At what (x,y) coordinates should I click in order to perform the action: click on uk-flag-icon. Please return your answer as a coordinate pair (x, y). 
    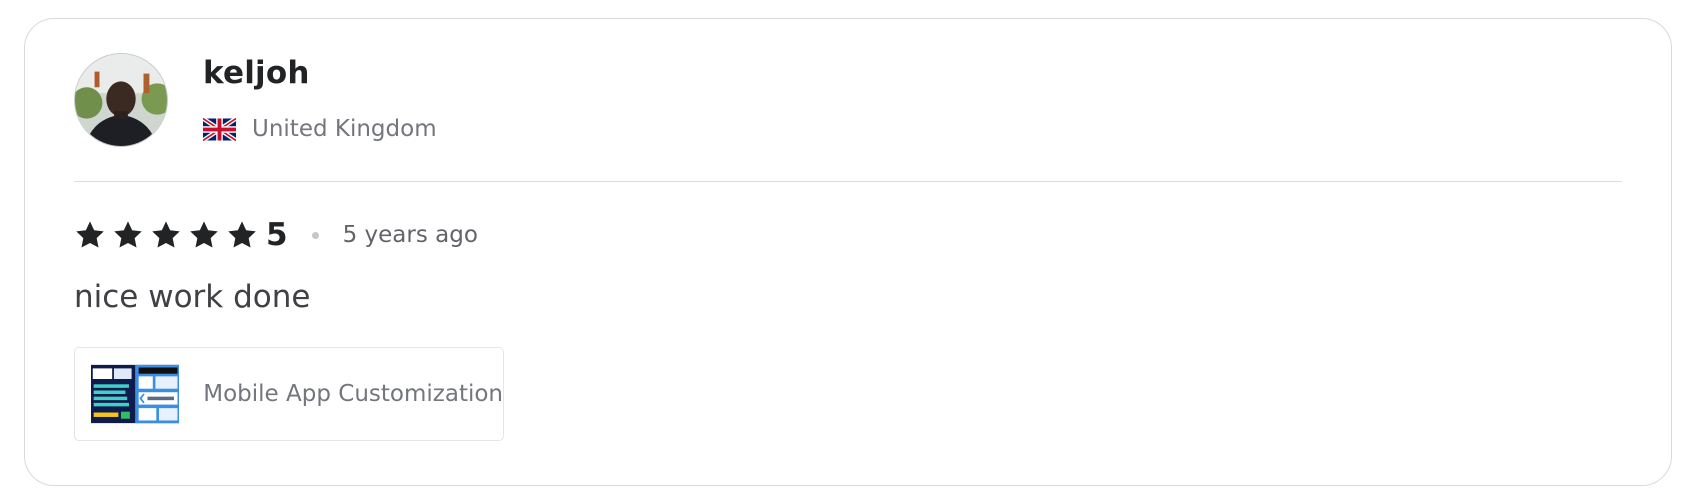
    Looking at the image, I should click on (219, 129).